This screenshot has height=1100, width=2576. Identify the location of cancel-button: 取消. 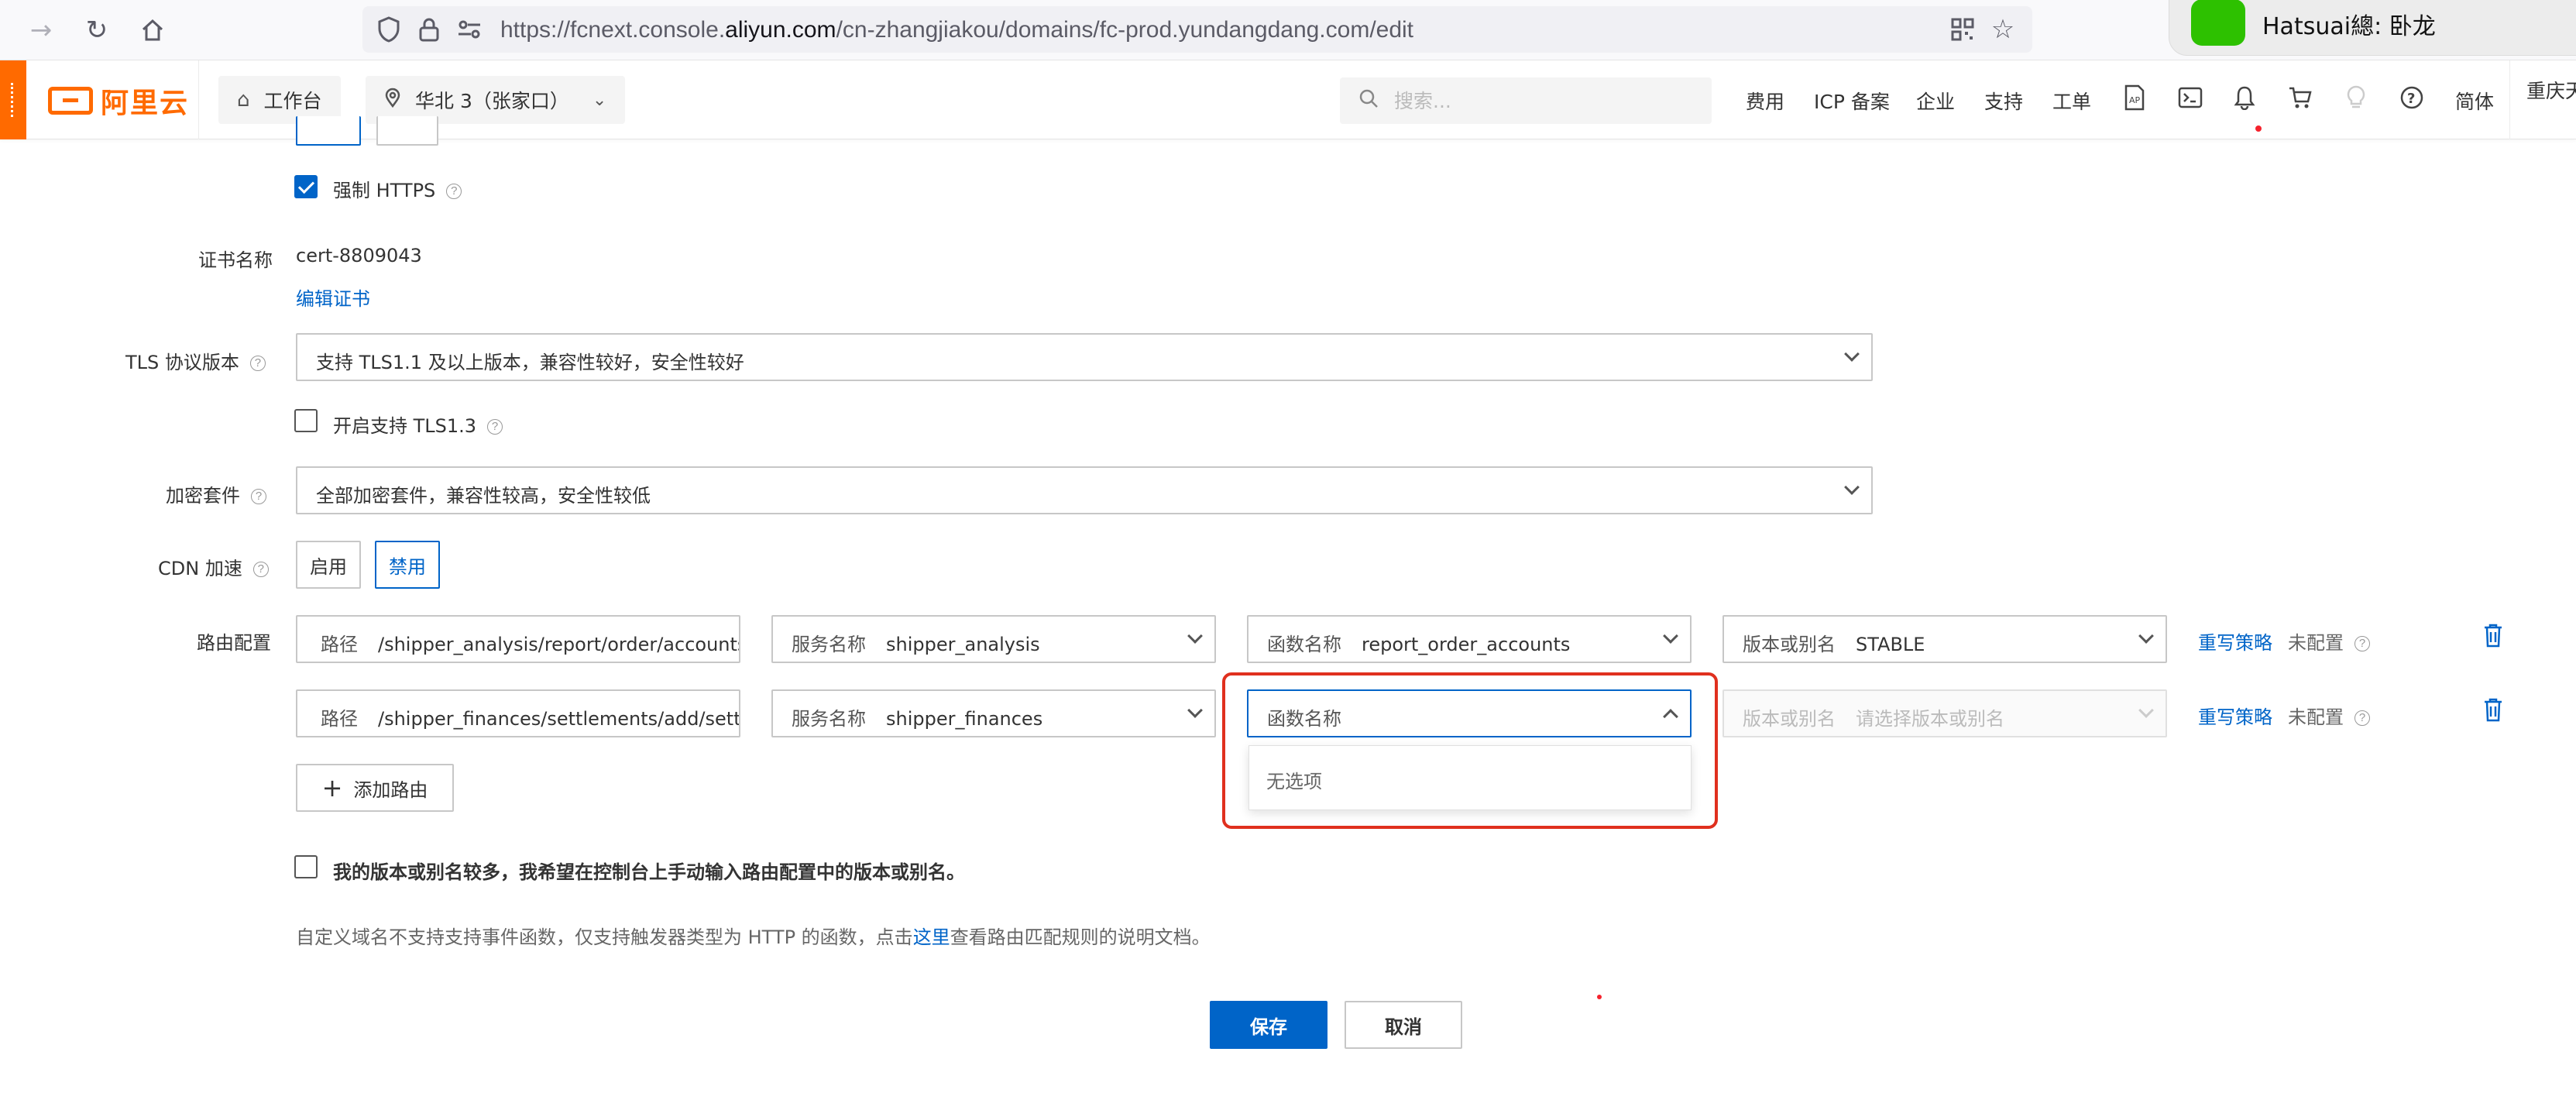
(1403, 1025).